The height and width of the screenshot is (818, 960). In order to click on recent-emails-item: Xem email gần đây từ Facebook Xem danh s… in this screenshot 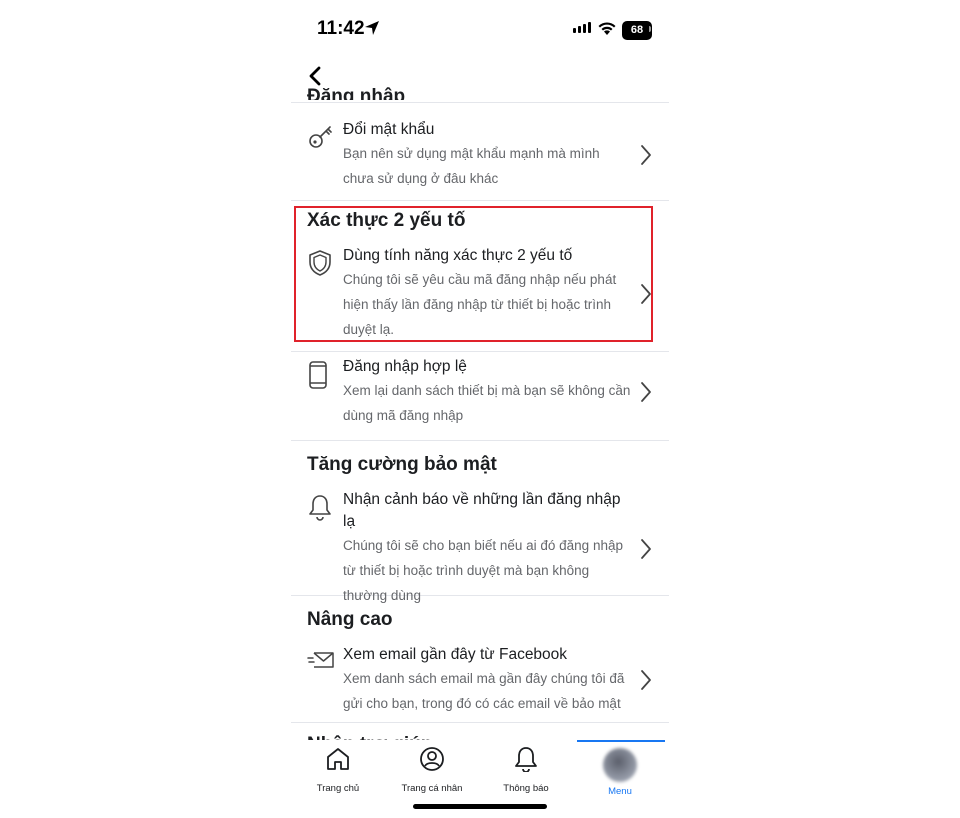, I will do `click(480, 680)`.